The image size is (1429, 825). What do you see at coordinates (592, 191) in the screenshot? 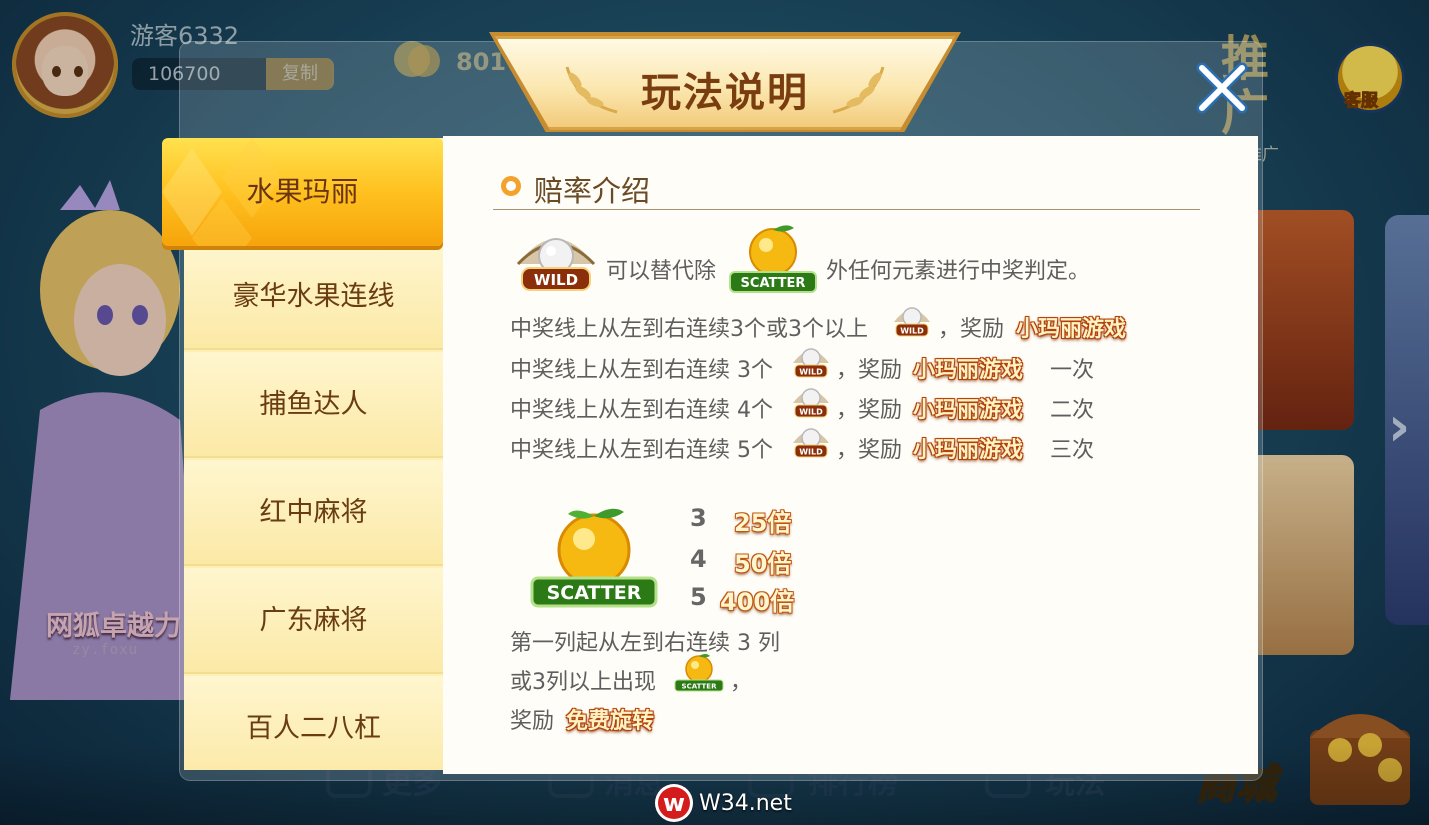
I see `section-title: 赔率介绍` at bounding box center [592, 191].